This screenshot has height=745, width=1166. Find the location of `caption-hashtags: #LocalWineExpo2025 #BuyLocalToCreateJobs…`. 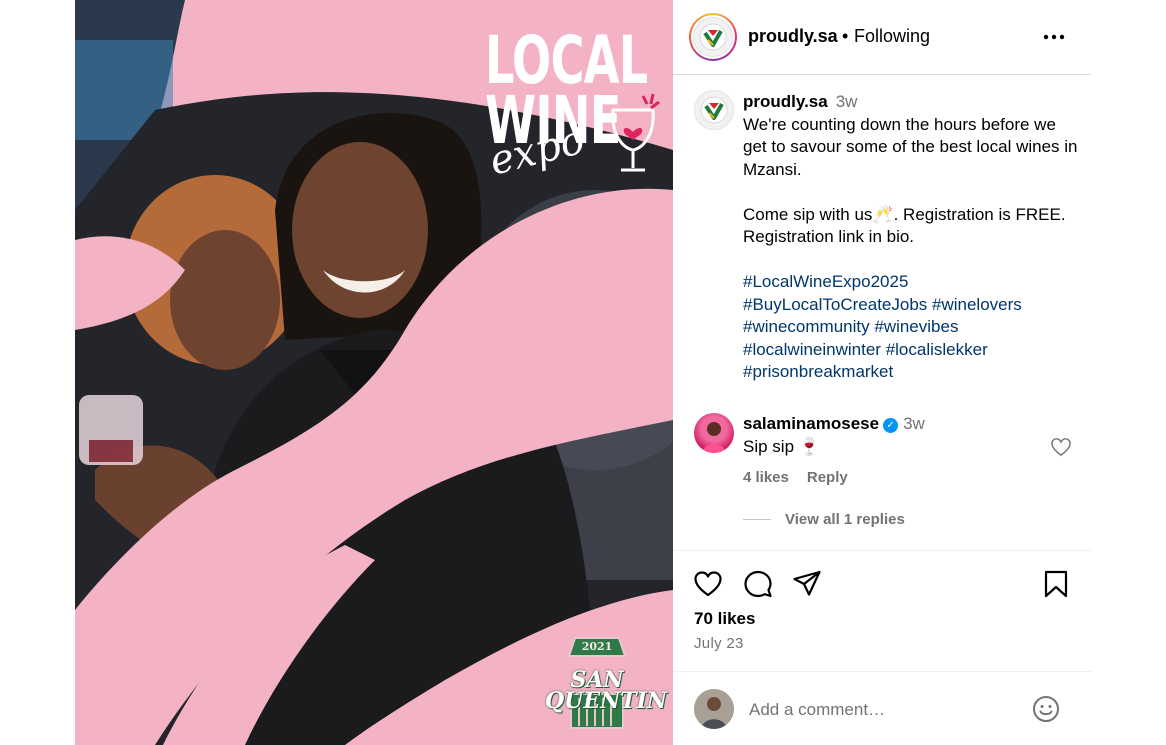

caption-hashtags: #LocalWineExpo2025 #BuyLocalToCreateJobs… is located at coordinates (913, 327).